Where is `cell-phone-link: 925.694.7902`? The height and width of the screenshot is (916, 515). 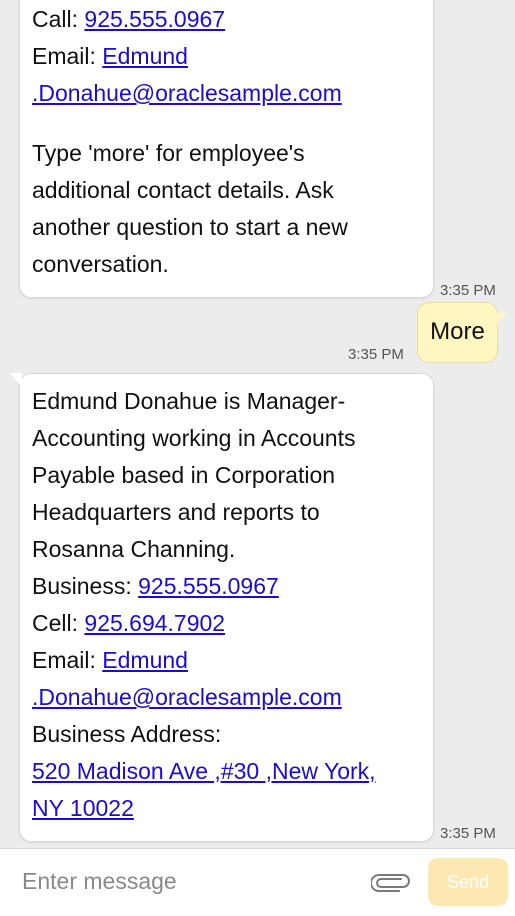 cell-phone-link: 925.694.7902 is located at coordinates (154, 623).